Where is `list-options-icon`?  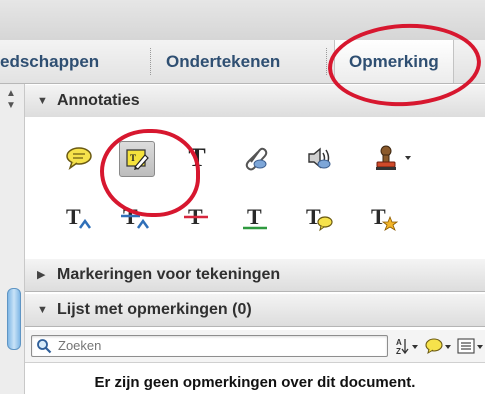
list-options-icon is located at coordinates (470, 346).